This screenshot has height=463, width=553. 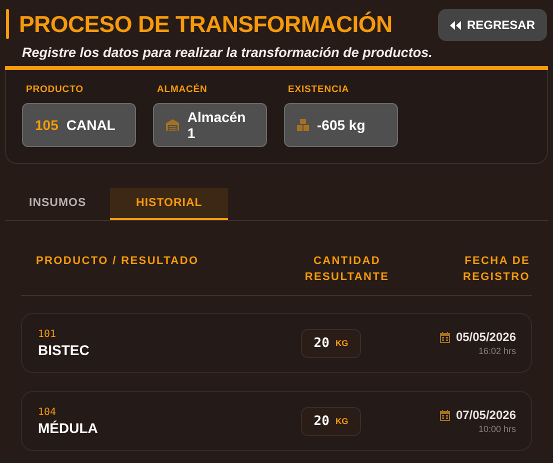 What do you see at coordinates (497, 351) in the screenshot?
I see `record-time: 16:02 hrs` at bounding box center [497, 351].